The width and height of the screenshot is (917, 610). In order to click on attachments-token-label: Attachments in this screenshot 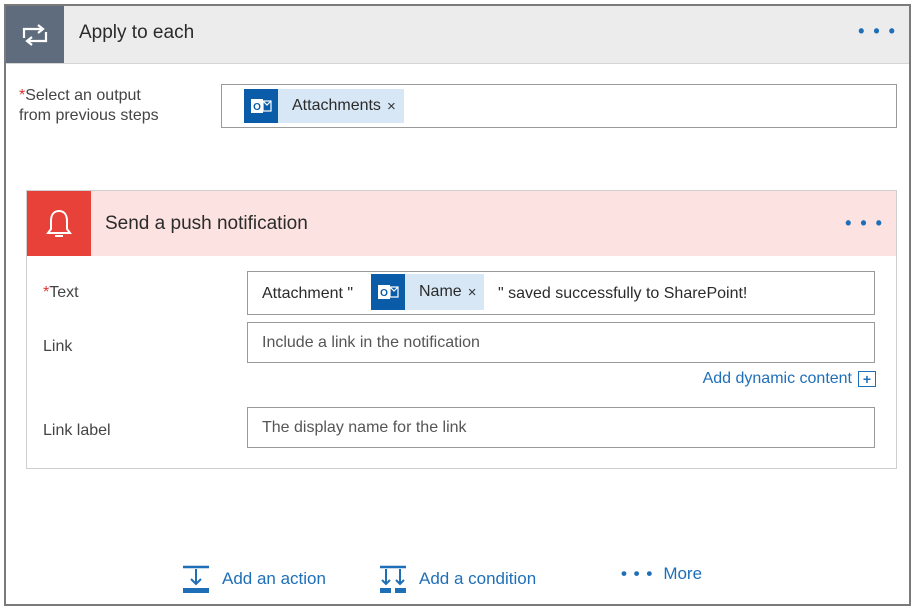, I will do `click(336, 105)`.